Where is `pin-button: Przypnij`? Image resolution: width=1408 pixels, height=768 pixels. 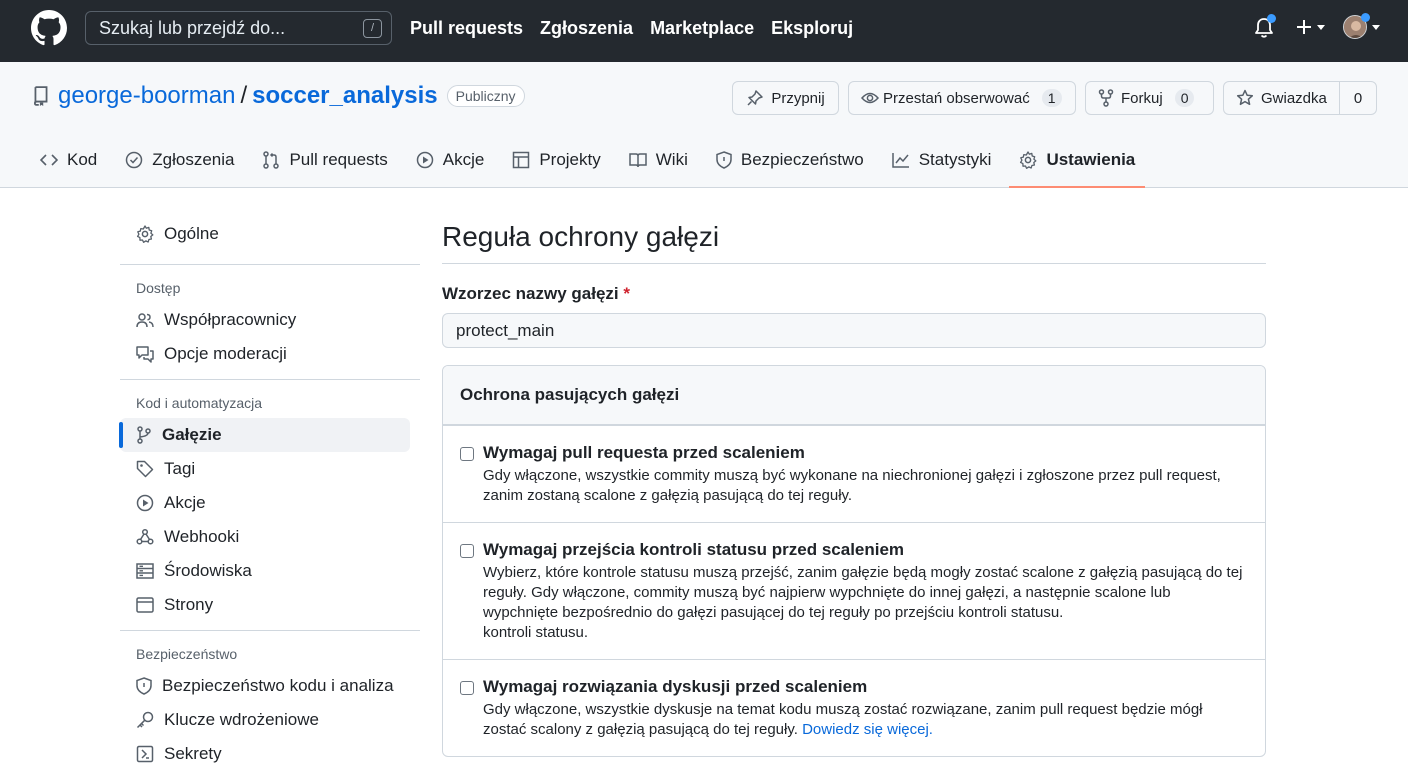
pin-button: Przypnij is located at coordinates (785, 98).